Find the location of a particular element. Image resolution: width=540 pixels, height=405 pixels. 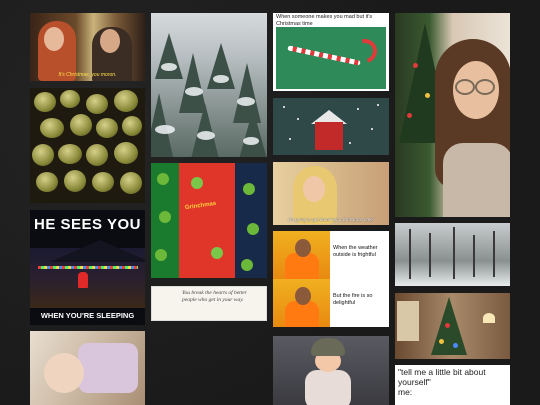

tile-living-room-tree is located at coordinates (452, 326).